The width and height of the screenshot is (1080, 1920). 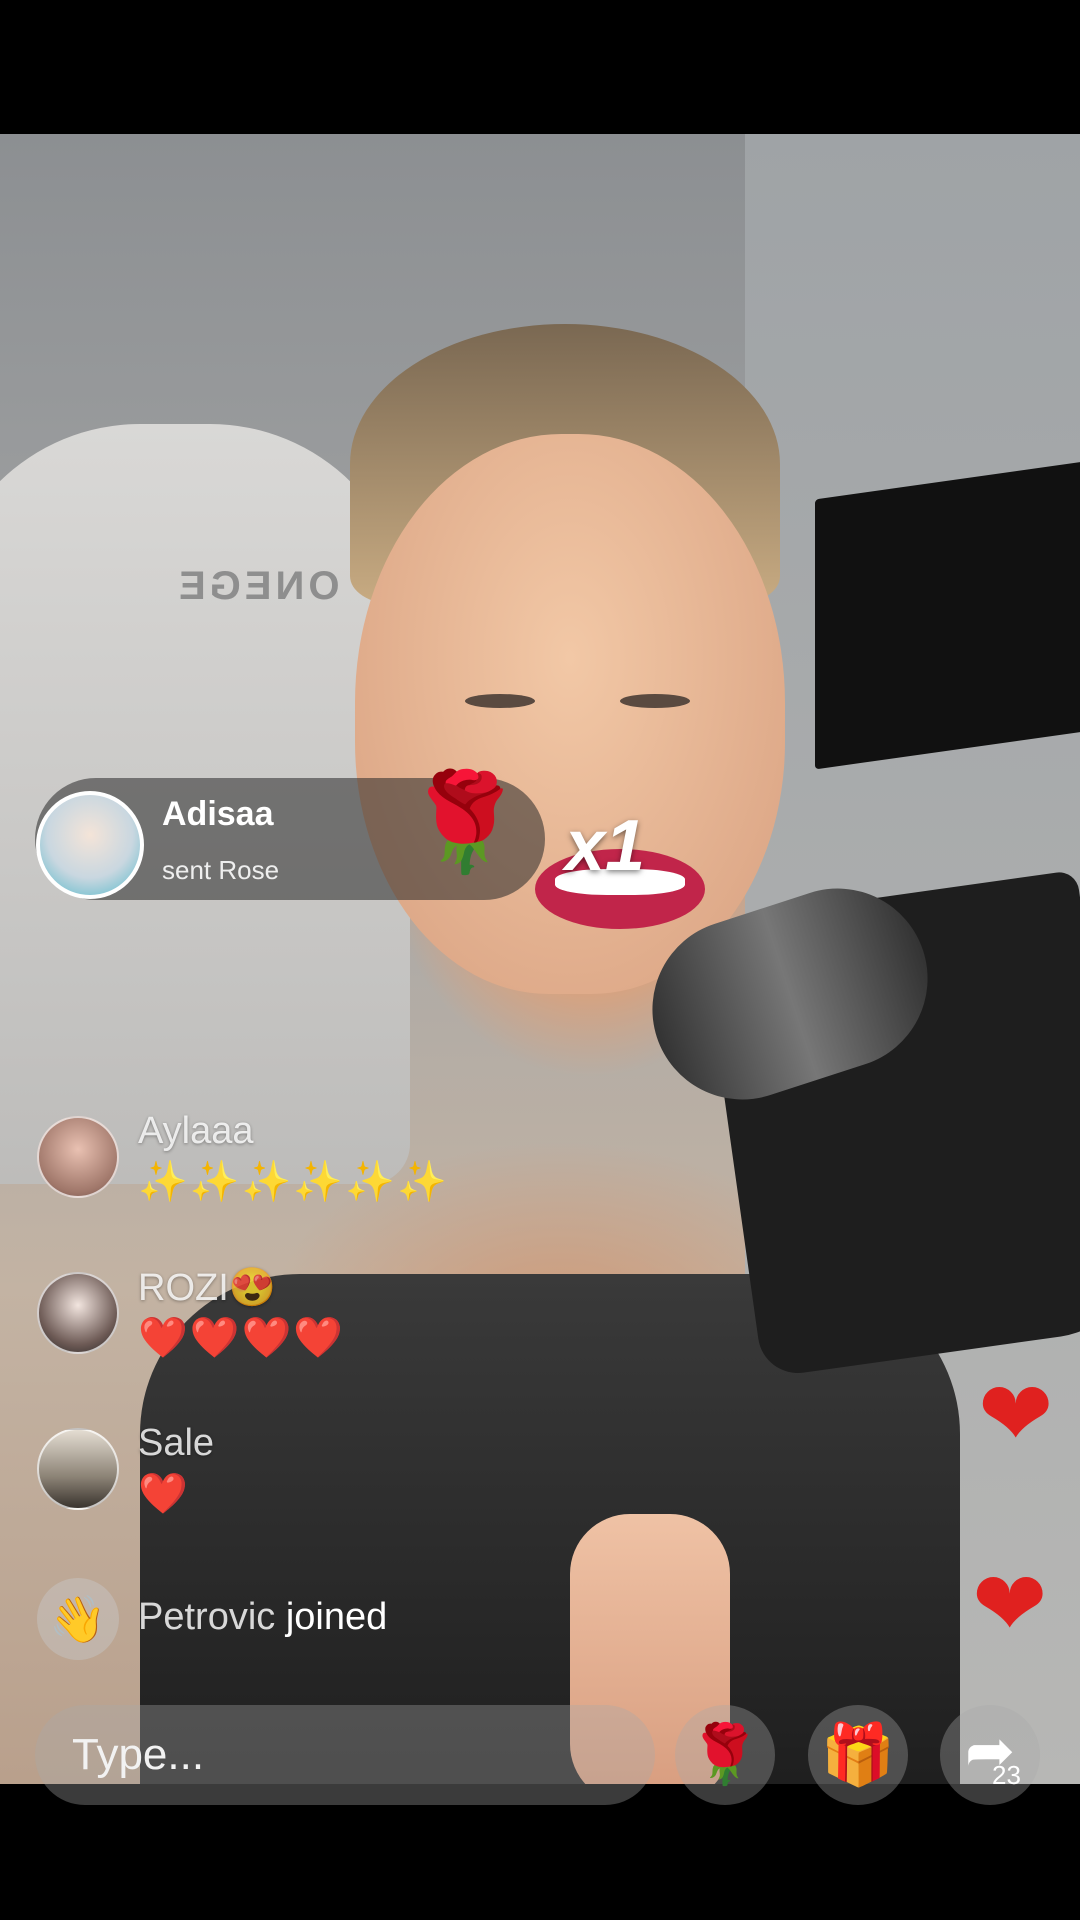 What do you see at coordinates (164, 1494) in the screenshot?
I see `comment-message: ❤️` at bounding box center [164, 1494].